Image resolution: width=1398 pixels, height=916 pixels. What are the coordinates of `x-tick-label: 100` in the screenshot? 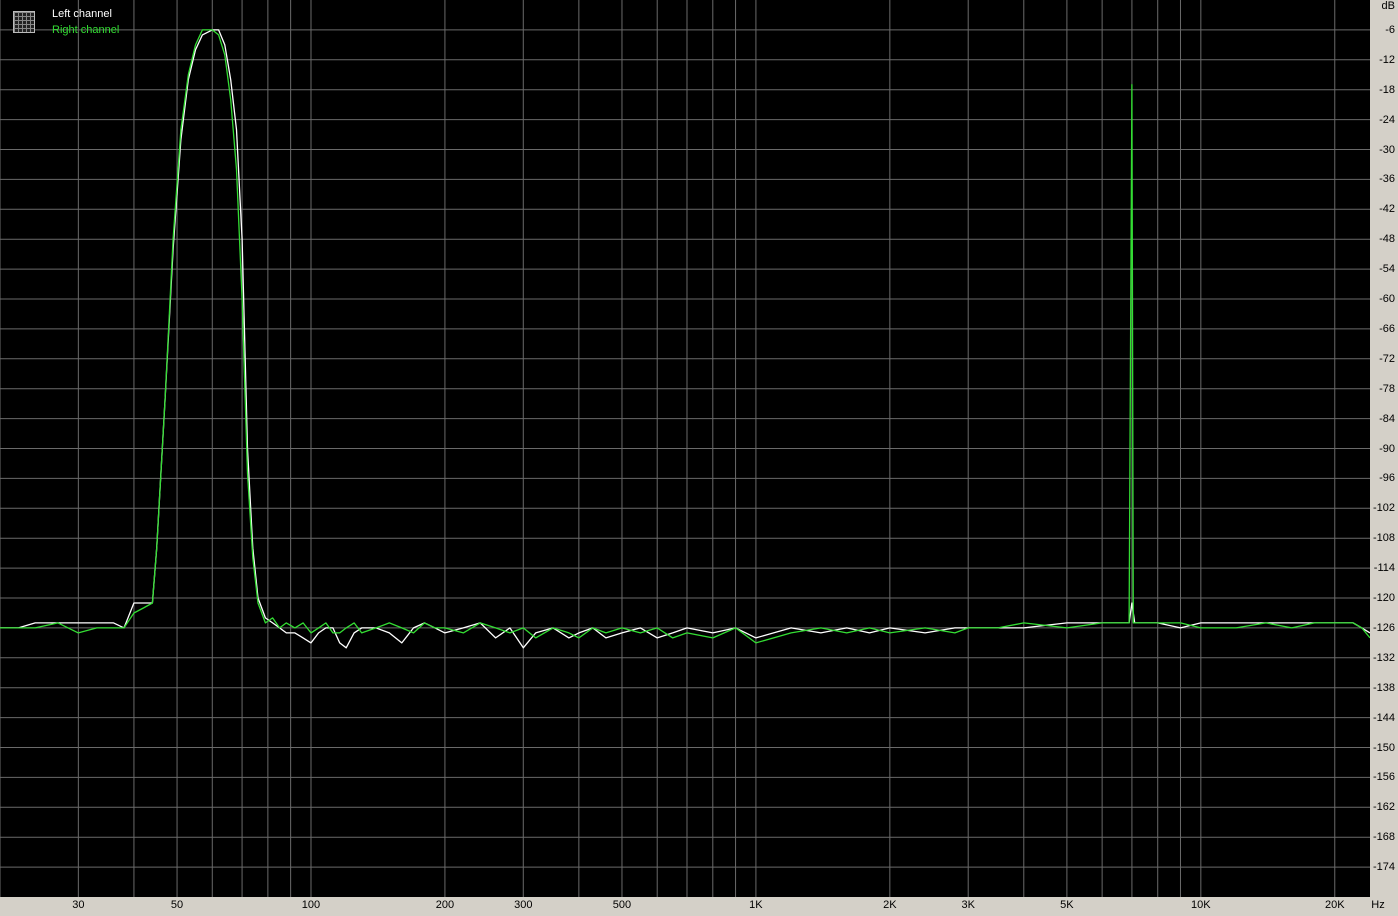 It's located at (311, 905).